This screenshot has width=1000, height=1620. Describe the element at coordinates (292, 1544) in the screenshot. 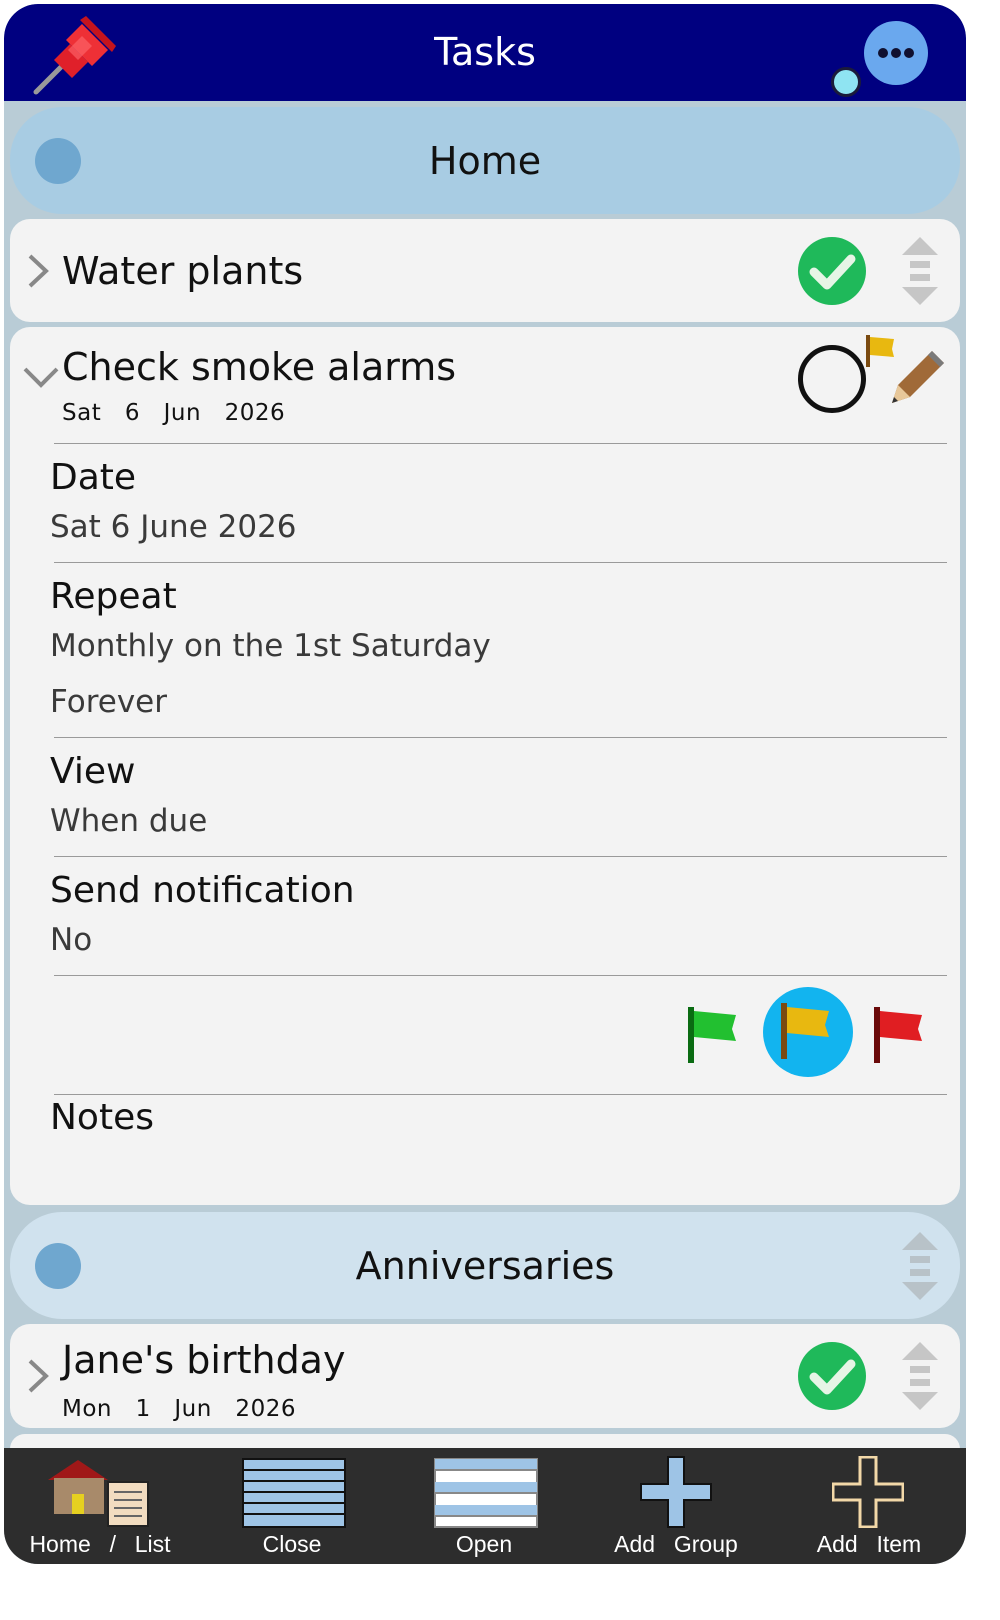

I see `close-label: Close` at that location.